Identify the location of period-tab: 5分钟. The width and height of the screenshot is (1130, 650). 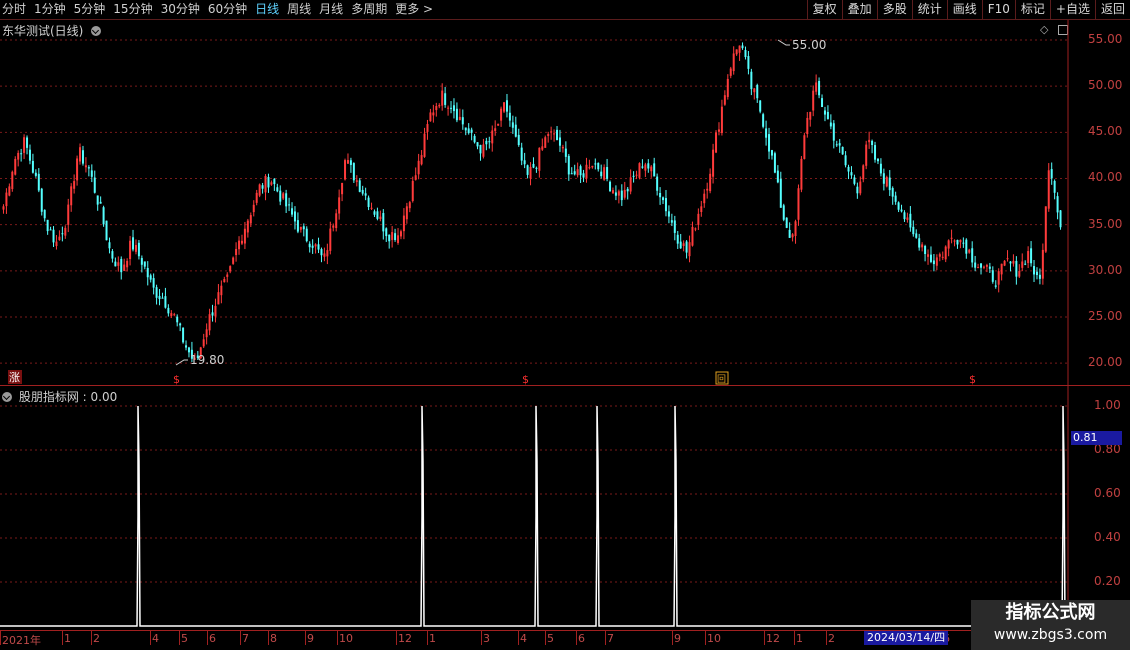
(90, 9).